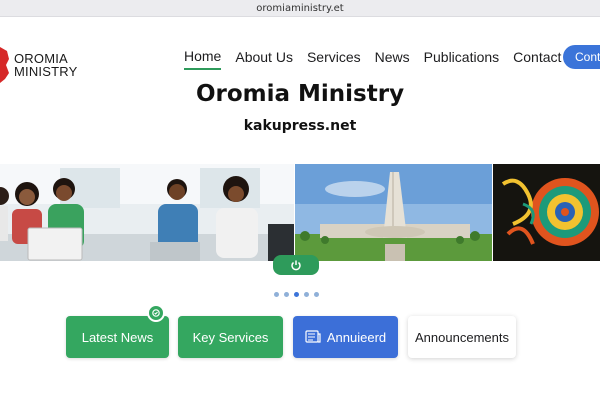 This screenshot has width=600, height=400. I want to click on url-text: oromiaministry.et, so click(300, 8).